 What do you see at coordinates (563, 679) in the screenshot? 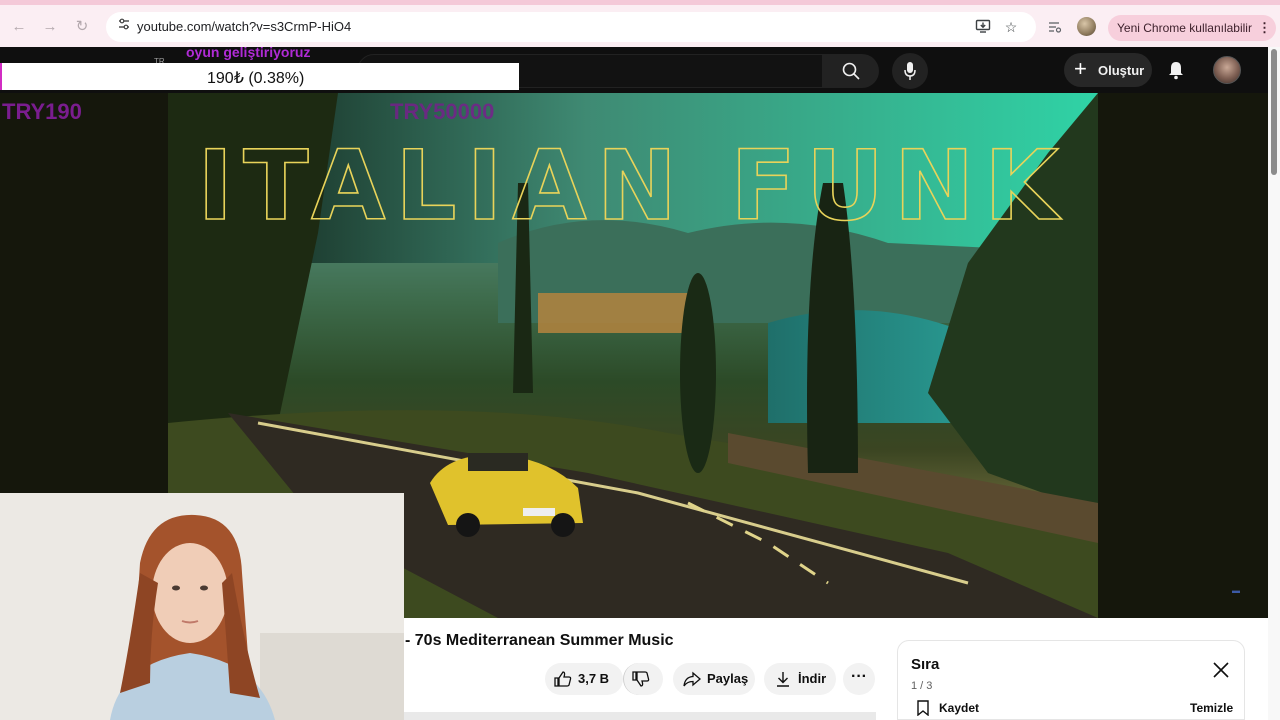
I see `thumbs-up-icon` at bounding box center [563, 679].